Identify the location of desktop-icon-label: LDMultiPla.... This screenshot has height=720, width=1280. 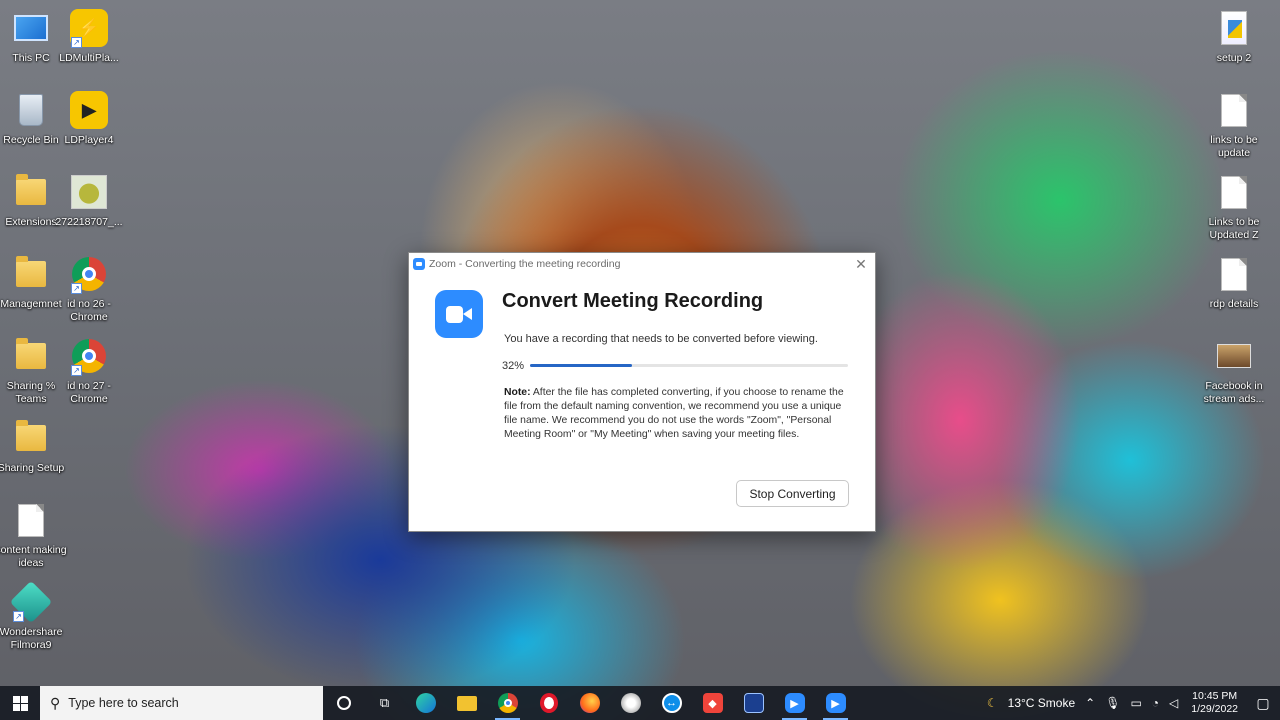
(89, 58).